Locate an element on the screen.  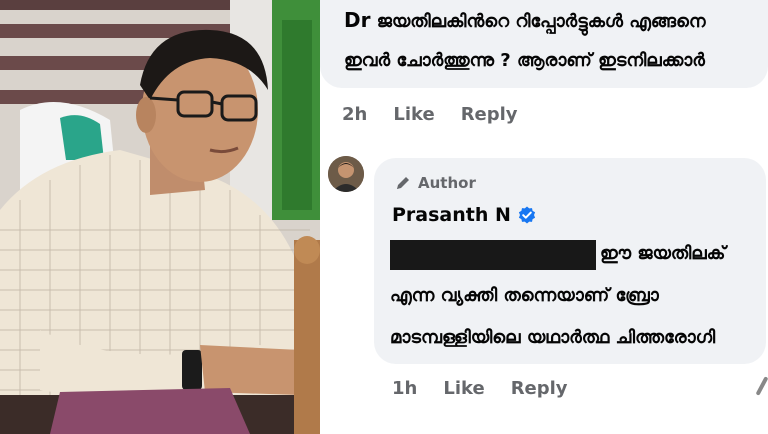
author-badge: Author is located at coordinates (435, 183).